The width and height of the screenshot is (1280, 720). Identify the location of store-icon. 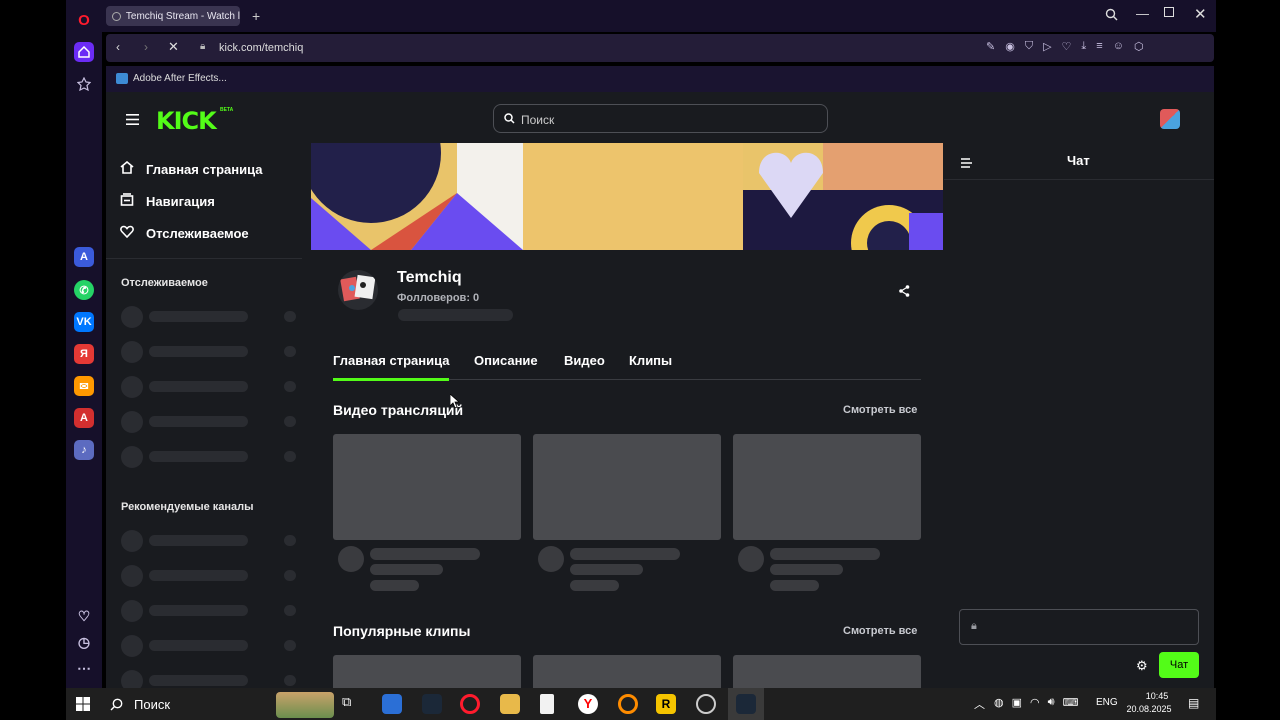
(392, 704).